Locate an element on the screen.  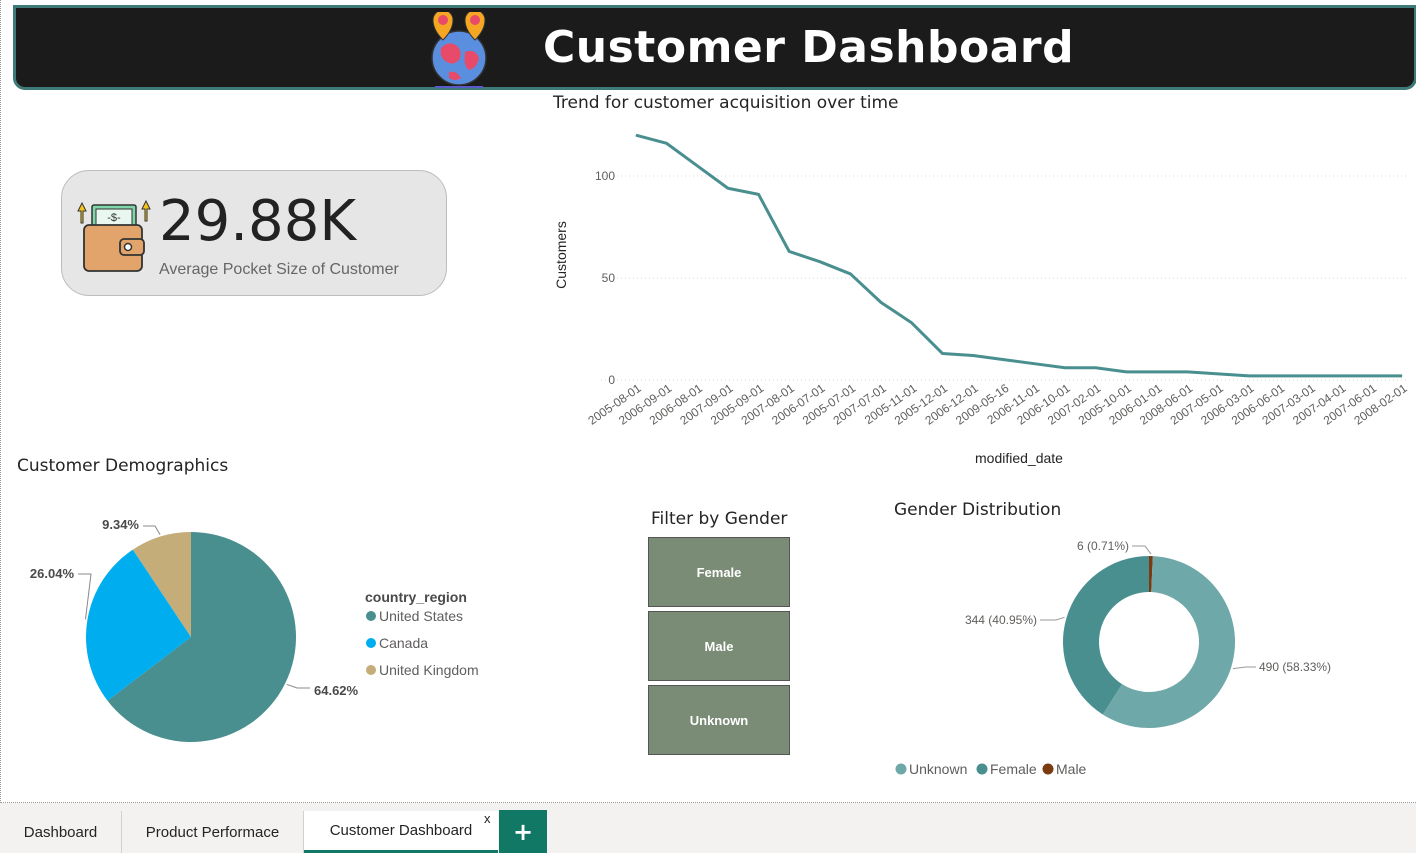
kpi-label: Average Pocket Size of Customer is located at coordinates (279, 269).